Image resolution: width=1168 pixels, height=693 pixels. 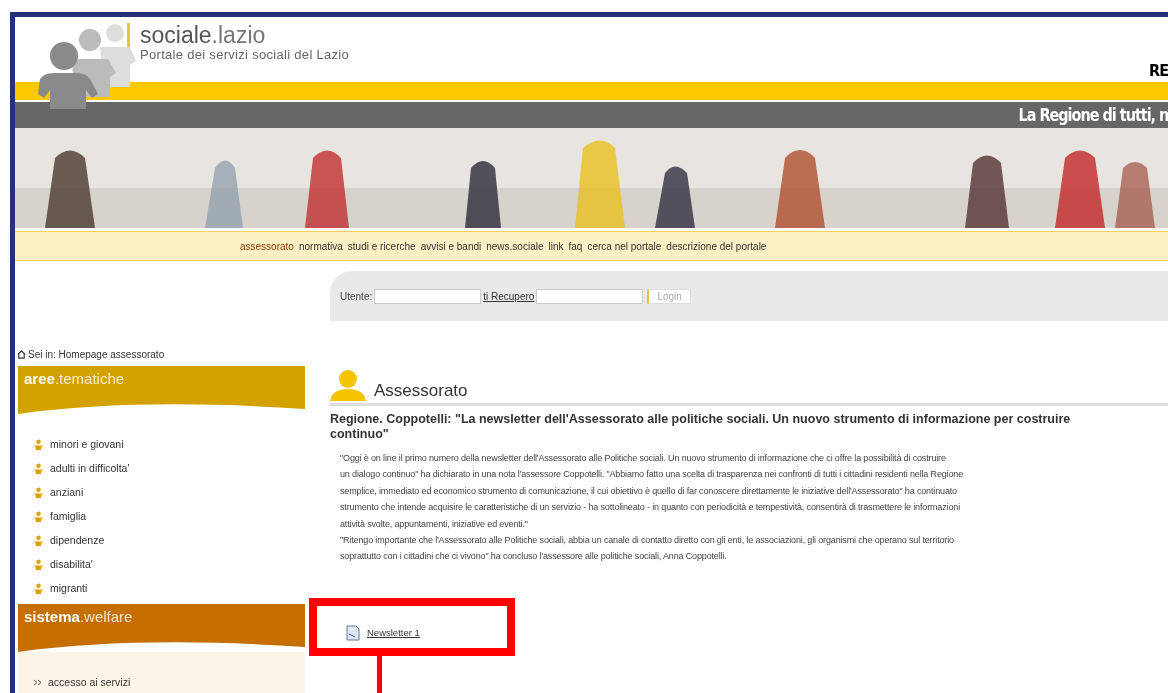 I want to click on sidebar-link: migranti, so click(x=69, y=588).